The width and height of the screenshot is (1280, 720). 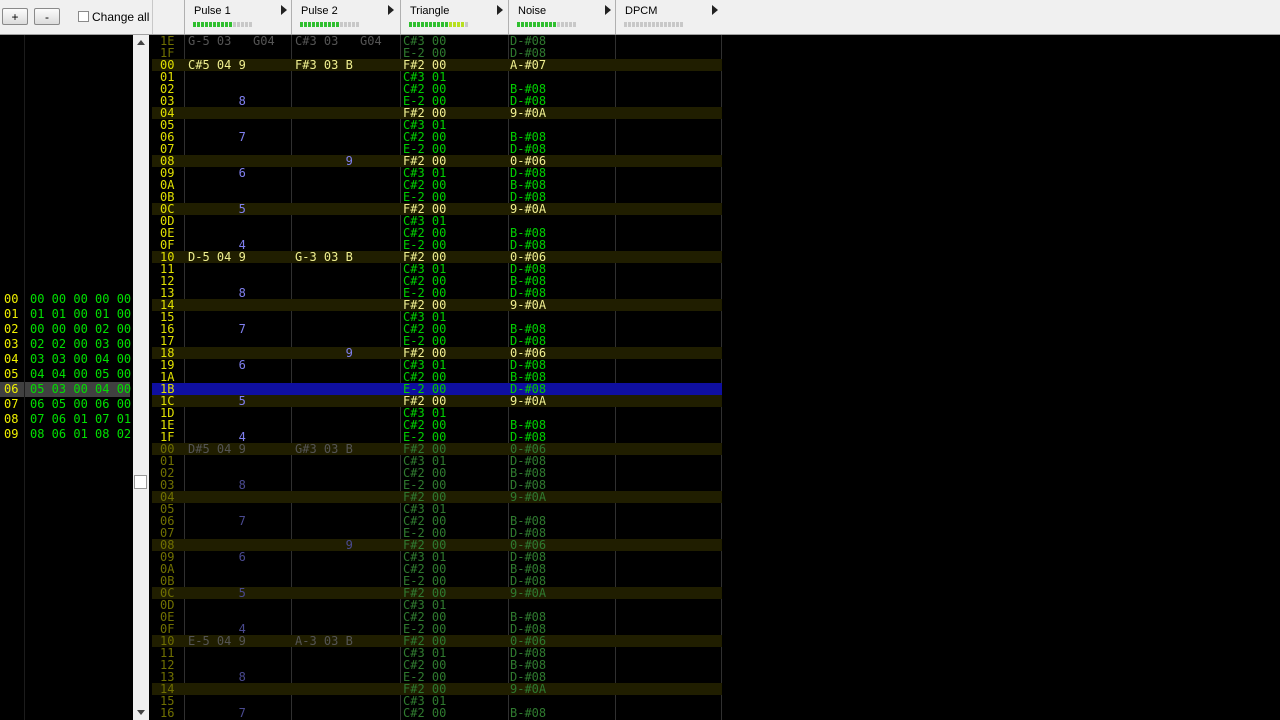 What do you see at coordinates (11, 374) in the screenshot?
I see `frame-index: 05` at bounding box center [11, 374].